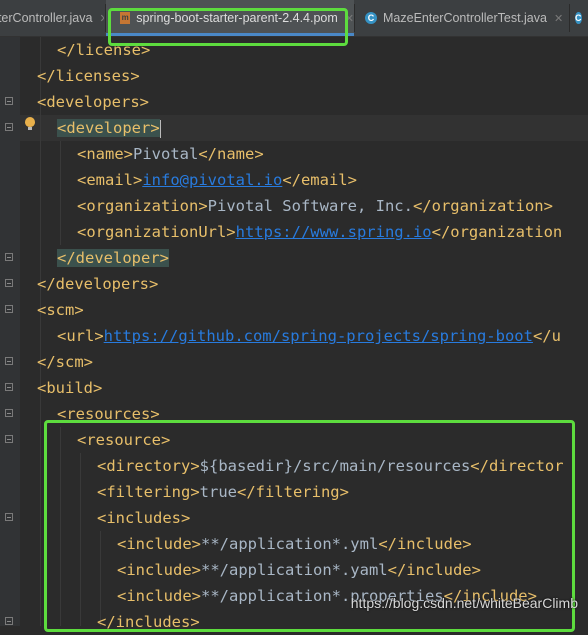  I want to click on code-line: <developers>, so click(74, 102).